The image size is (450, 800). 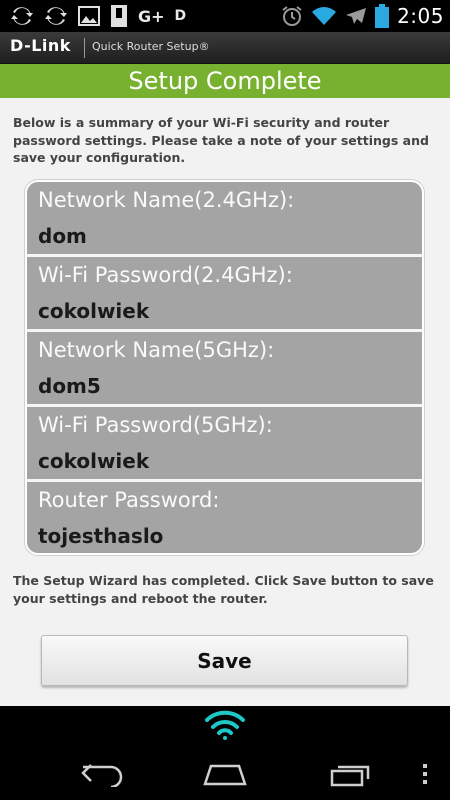 I want to click on save-button-label: Save, so click(x=224, y=660).